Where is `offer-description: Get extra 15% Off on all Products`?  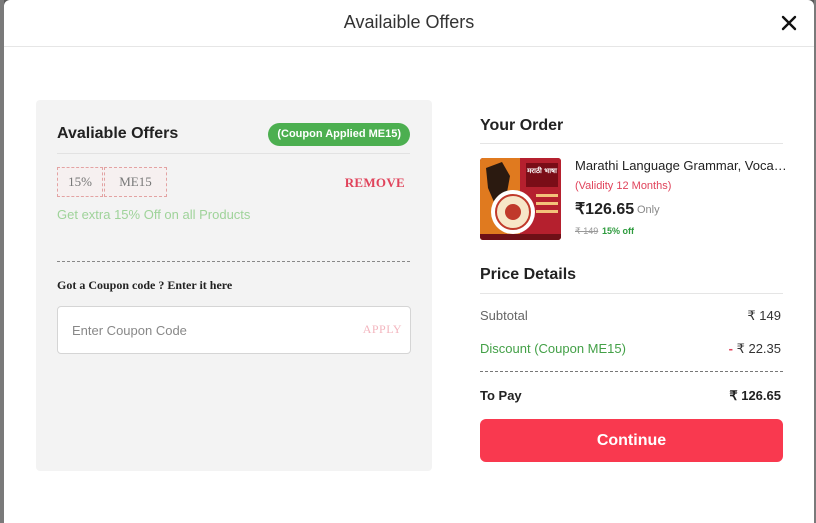 offer-description: Get extra 15% Off on all Products is located at coordinates (154, 214).